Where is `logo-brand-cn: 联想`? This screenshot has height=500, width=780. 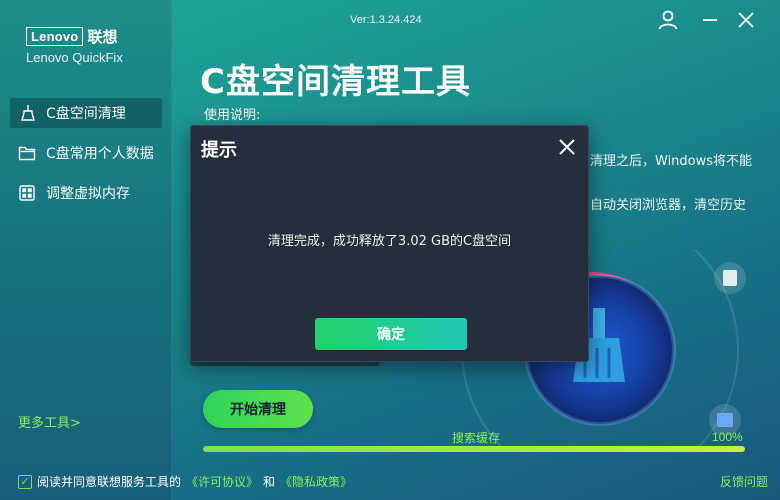
logo-brand-cn: 联想 is located at coordinates (102, 37).